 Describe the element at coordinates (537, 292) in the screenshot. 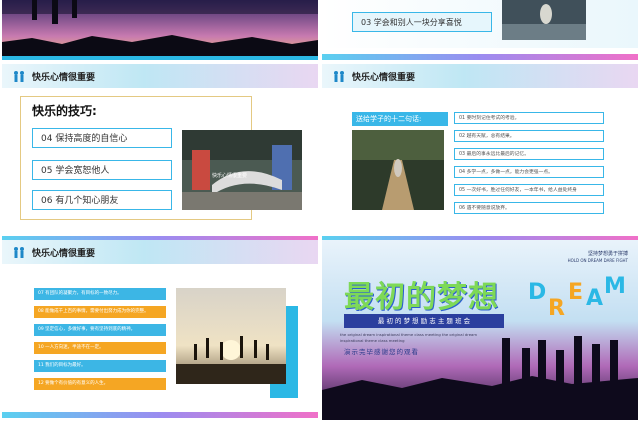

I see `dream-letter: D` at that location.